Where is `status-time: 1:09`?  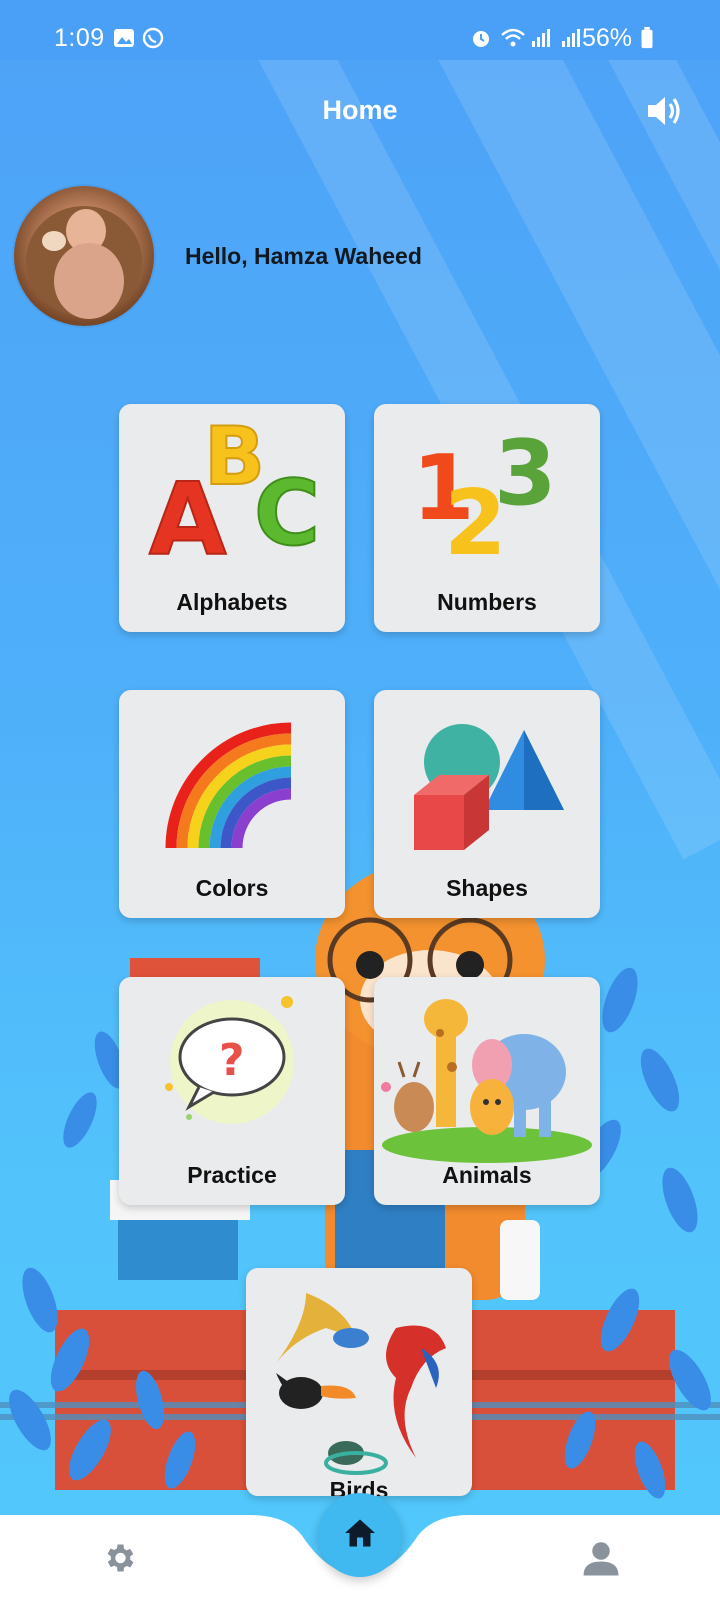
status-time: 1:09 is located at coordinates (79, 38).